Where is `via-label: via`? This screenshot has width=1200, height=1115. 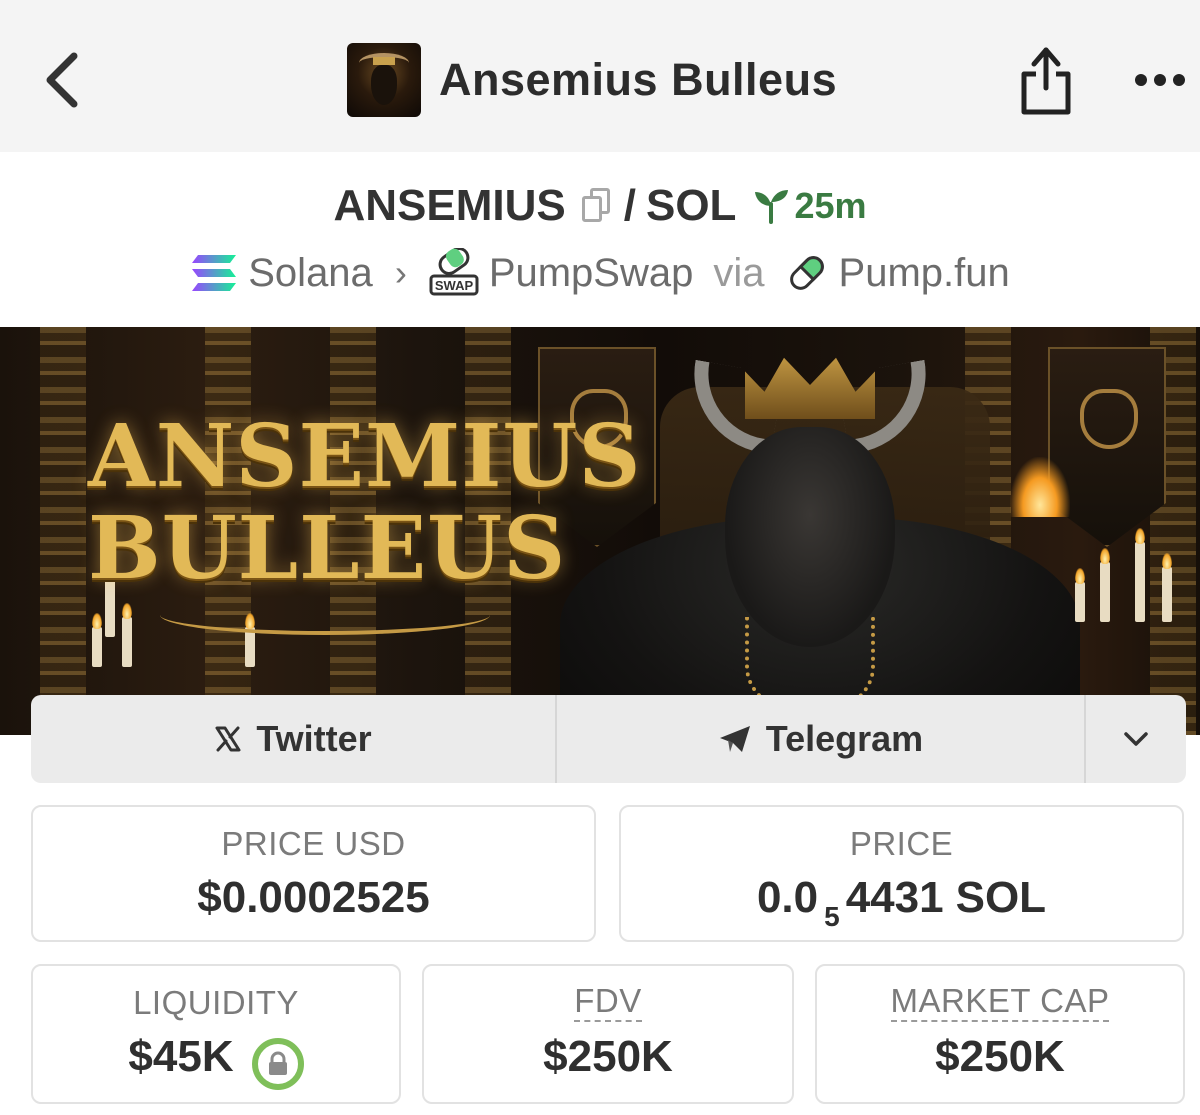
via-label: via is located at coordinates (739, 272).